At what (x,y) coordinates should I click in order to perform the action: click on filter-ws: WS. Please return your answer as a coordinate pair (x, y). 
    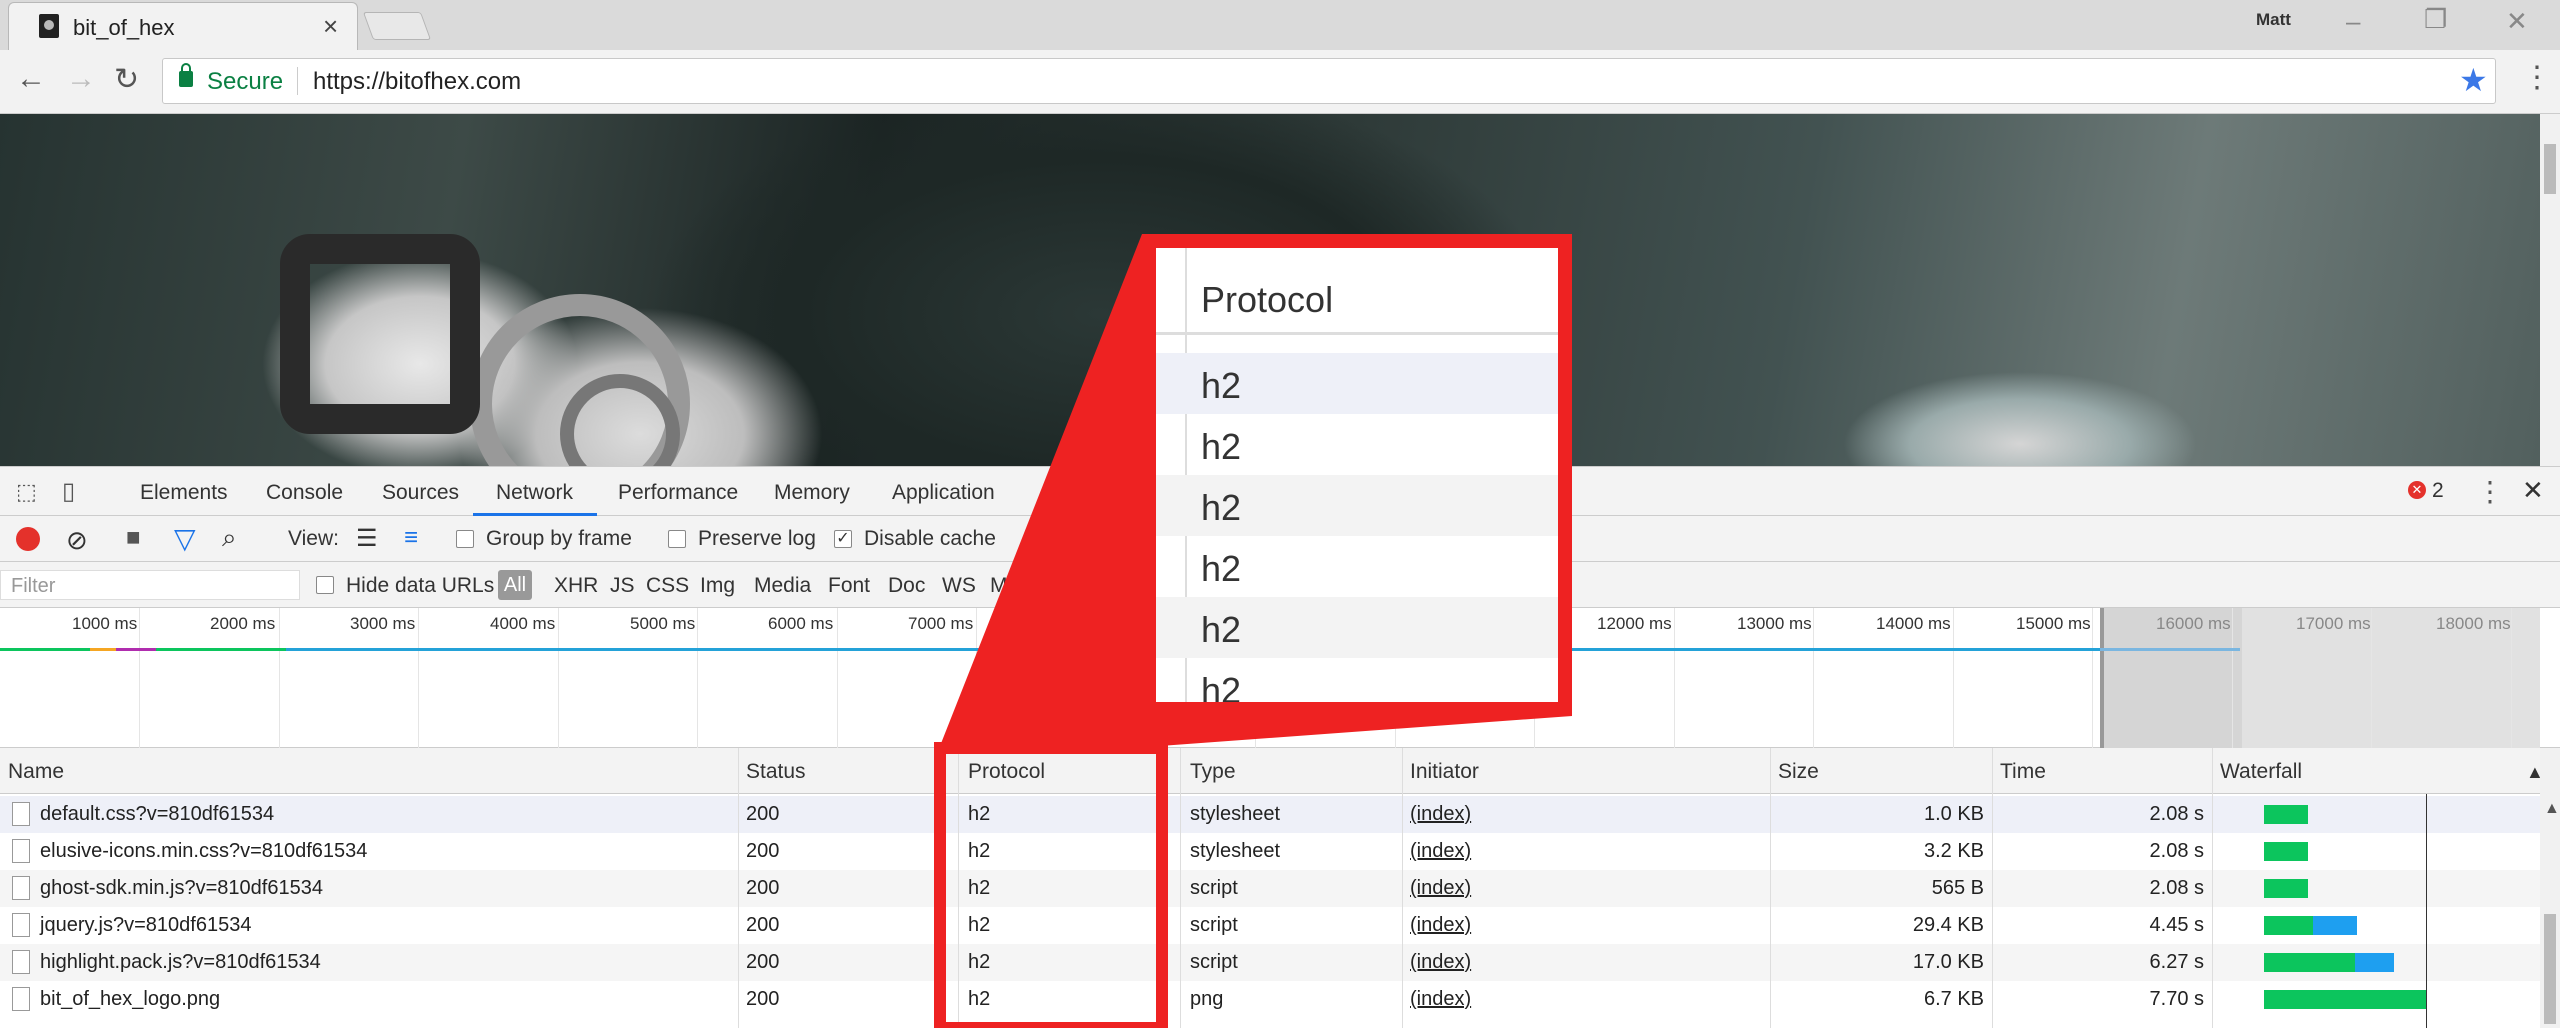
    Looking at the image, I should click on (959, 586).